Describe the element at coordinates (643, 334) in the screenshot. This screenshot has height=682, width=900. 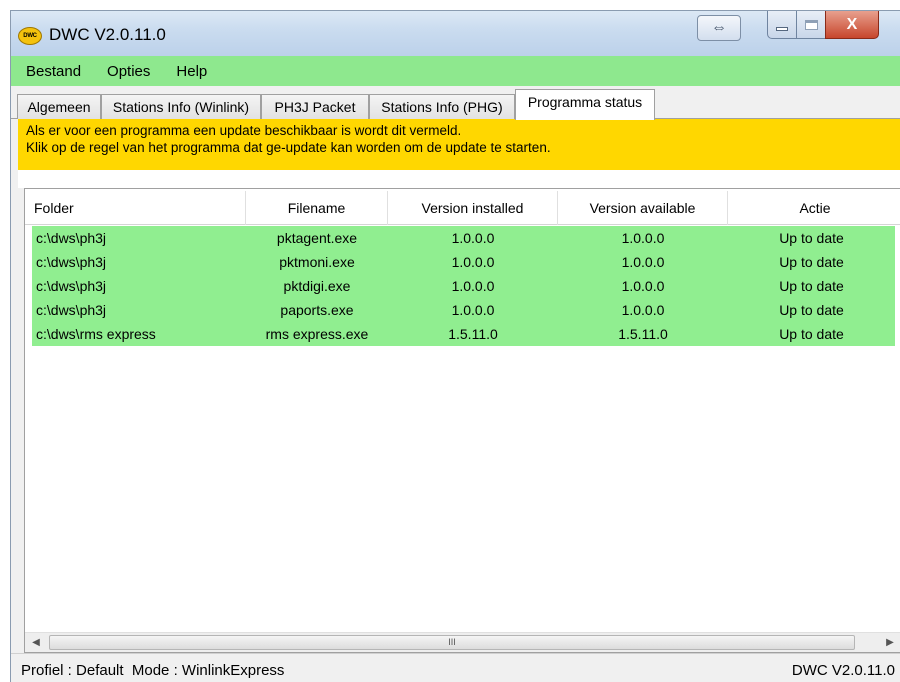
I see `cell-version-available: 1.5.11.0` at that location.